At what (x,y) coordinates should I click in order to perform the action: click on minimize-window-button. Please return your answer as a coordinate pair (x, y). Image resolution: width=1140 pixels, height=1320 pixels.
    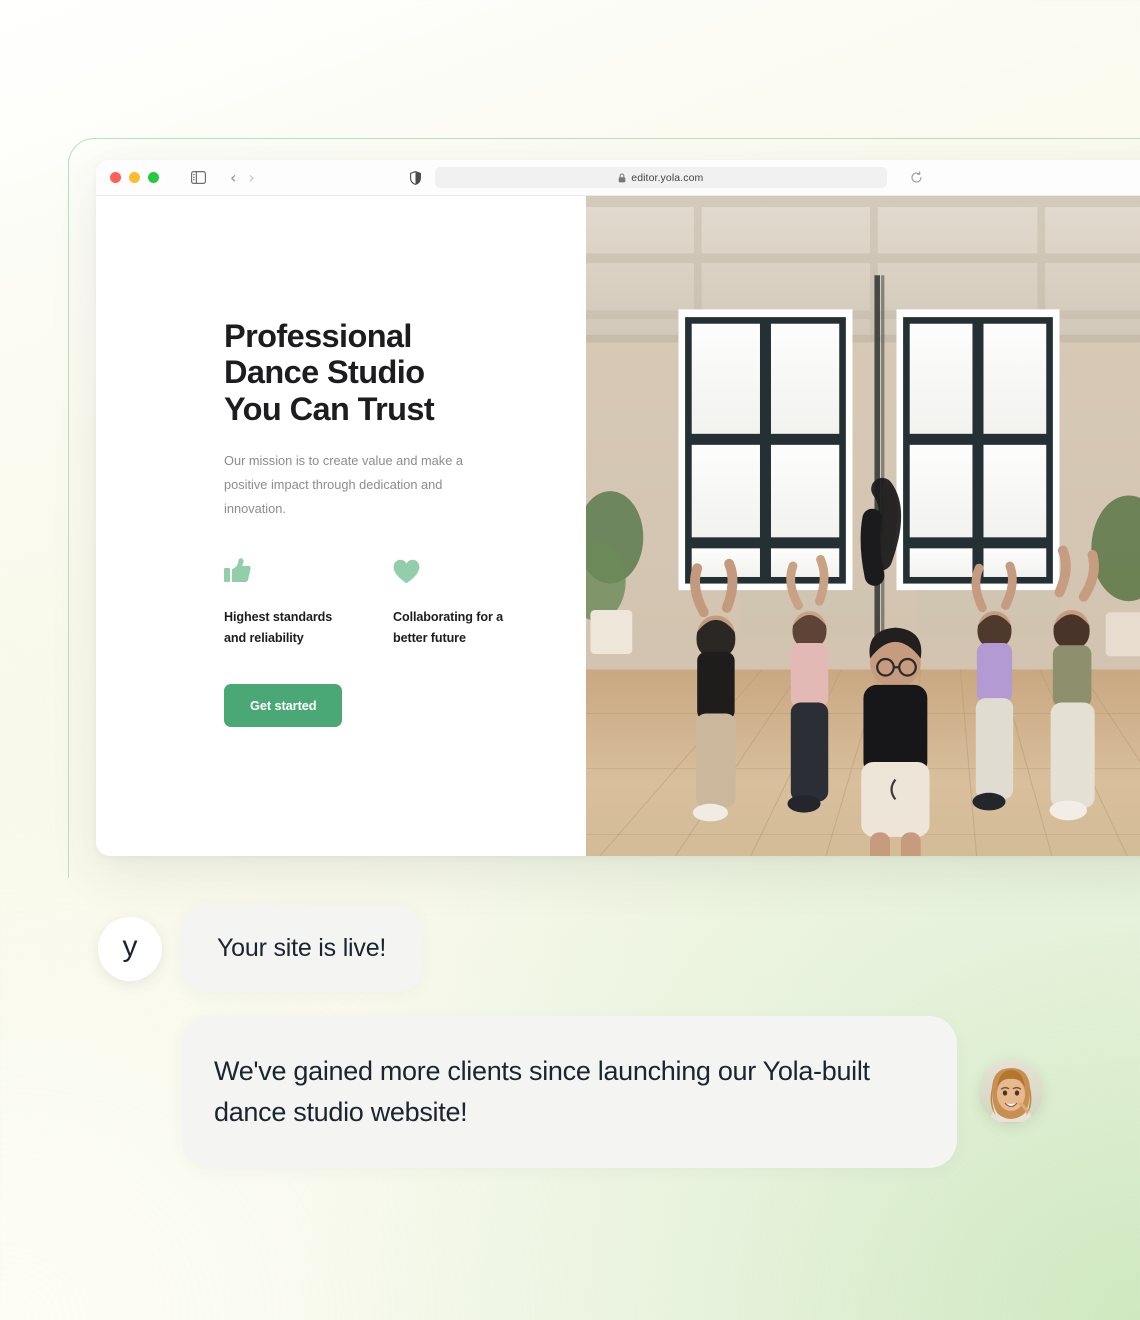
    Looking at the image, I should click on (134, 177).